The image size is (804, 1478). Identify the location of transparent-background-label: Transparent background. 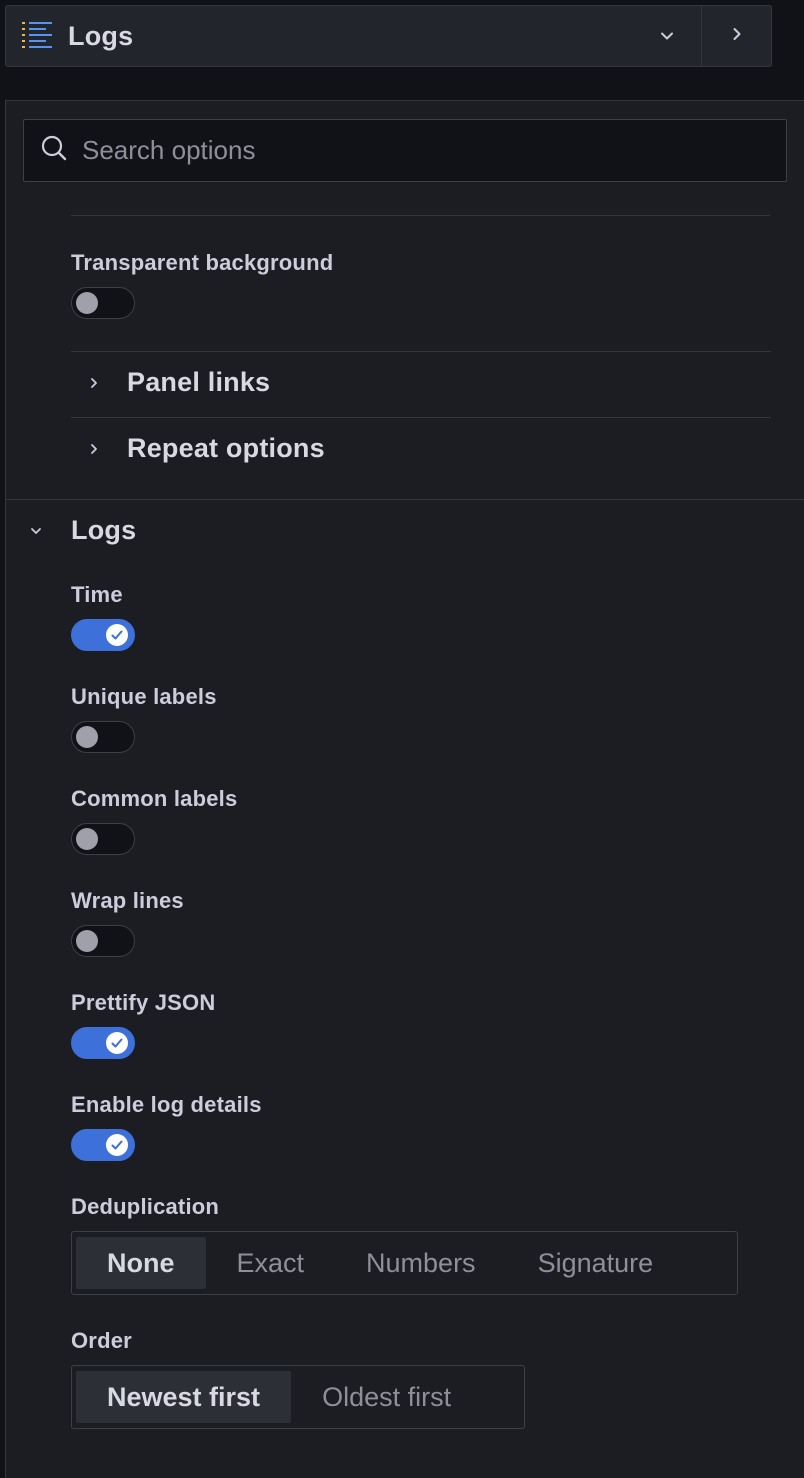
(202, 262).